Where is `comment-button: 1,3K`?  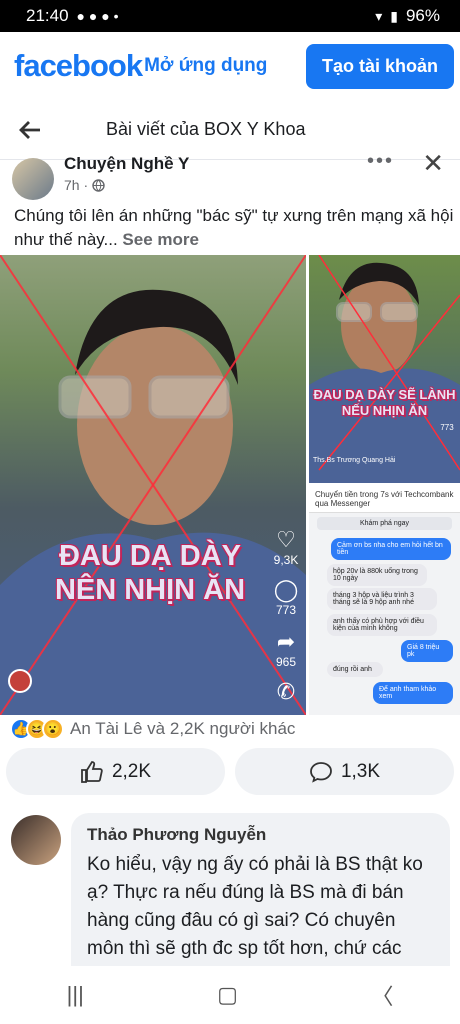
comment-button: 1,3K is located at coordinates (344, 771).